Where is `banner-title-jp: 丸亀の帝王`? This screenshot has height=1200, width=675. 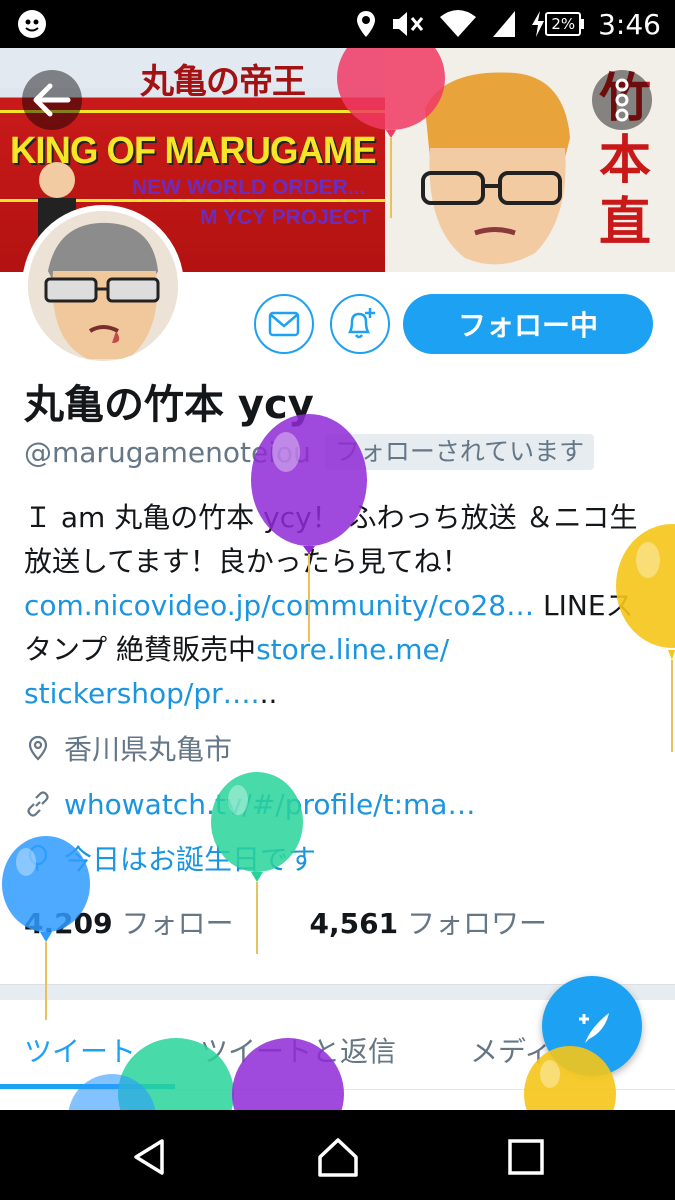
banner-title-jp: 丸亀の帝王 is located at coordinates (223, 82).